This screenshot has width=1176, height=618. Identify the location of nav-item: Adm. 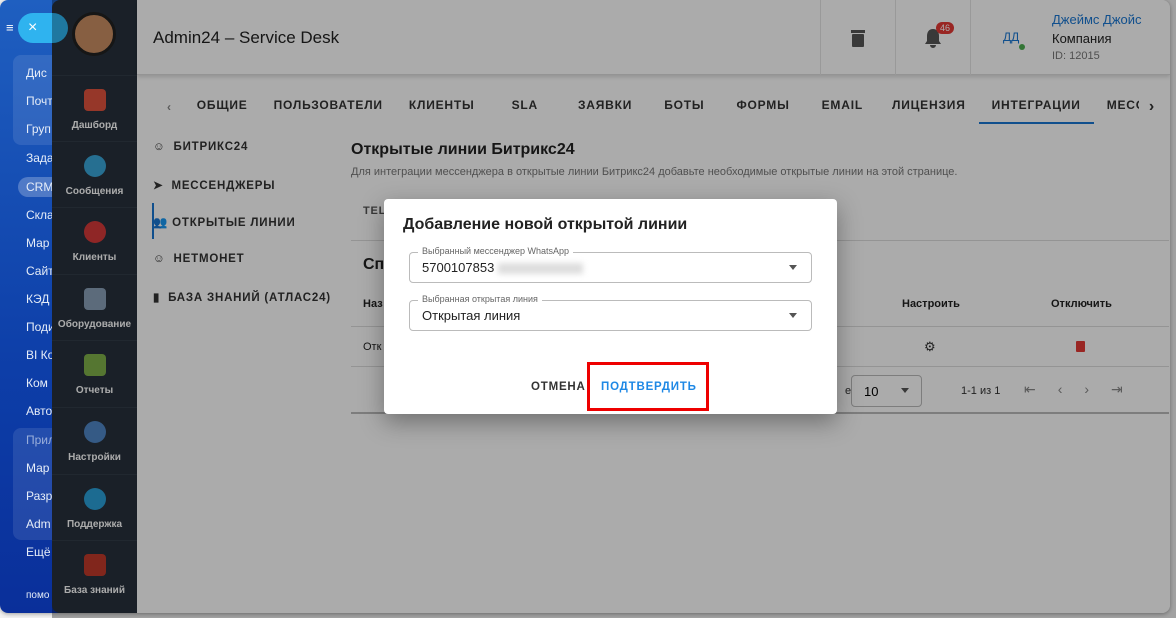
(38, 524).